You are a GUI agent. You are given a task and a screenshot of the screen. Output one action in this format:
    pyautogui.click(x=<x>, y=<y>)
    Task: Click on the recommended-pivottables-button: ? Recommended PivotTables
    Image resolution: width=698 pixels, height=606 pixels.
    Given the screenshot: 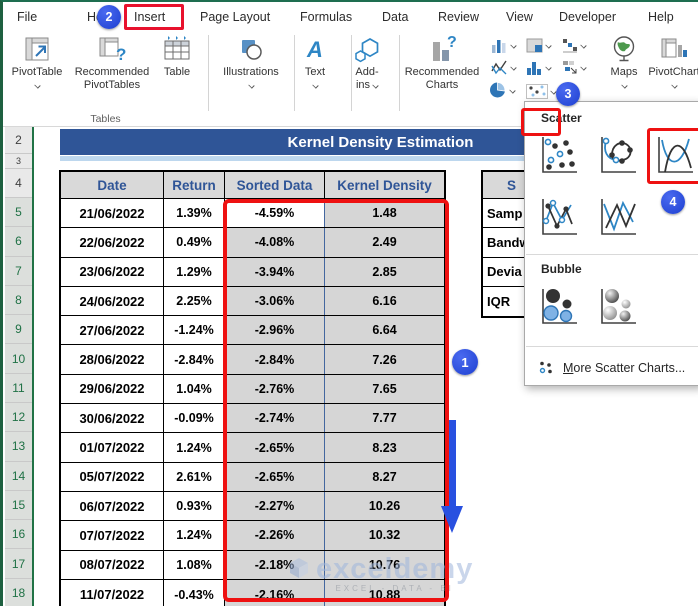 What is the action you would take?
    pyautogui.click(x=112, y=63)
    